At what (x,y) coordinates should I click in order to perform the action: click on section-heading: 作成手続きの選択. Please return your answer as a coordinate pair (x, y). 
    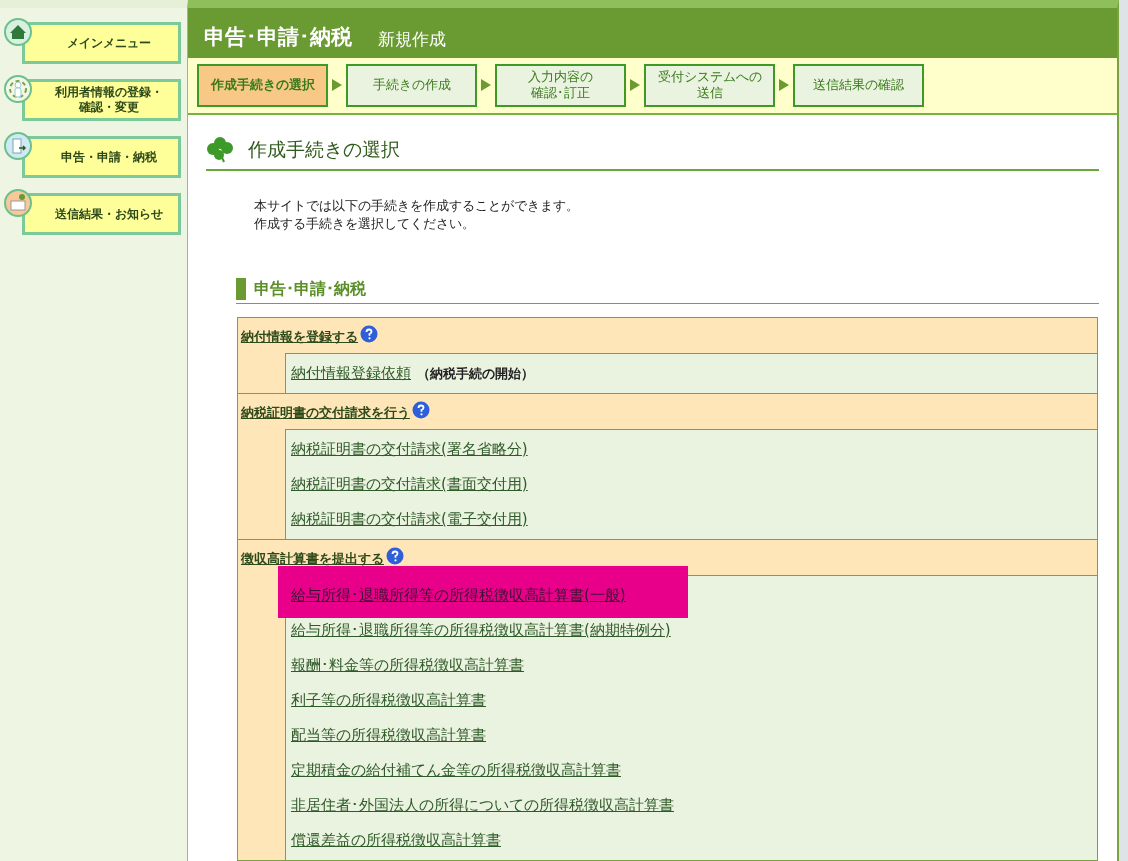
    Looking at the image, I should click on (324, 149).